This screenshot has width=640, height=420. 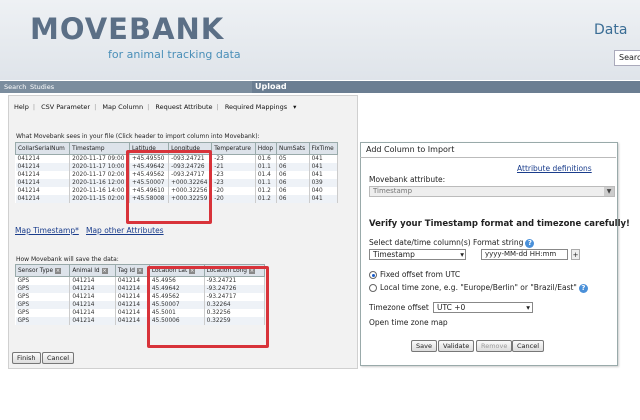 What do you see at coordinates (132, 270) in the screenshot?
I see `column-header: Tag Id ×` at bounding box center [132, 270].